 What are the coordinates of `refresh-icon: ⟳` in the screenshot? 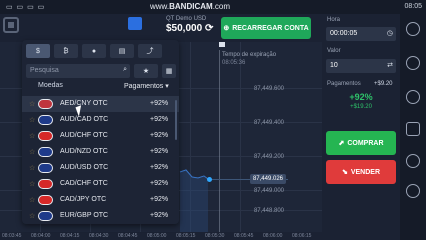 It's located at (209, 28).